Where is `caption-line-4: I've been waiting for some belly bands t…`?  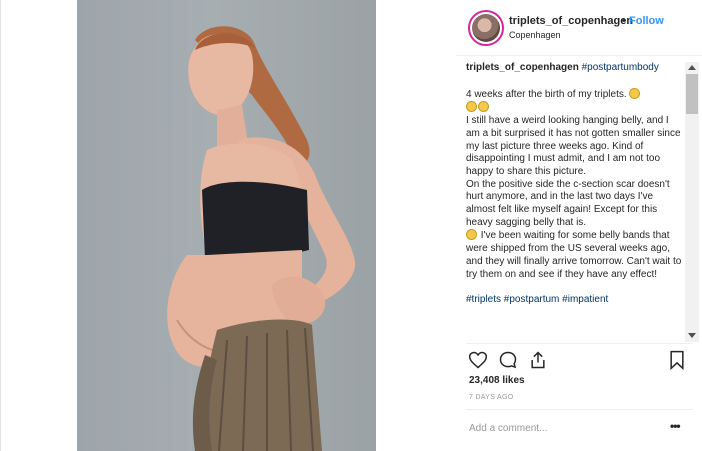
caption-line-4: I've been waiting for some belly bands t… is located at coordinates (575, 255).